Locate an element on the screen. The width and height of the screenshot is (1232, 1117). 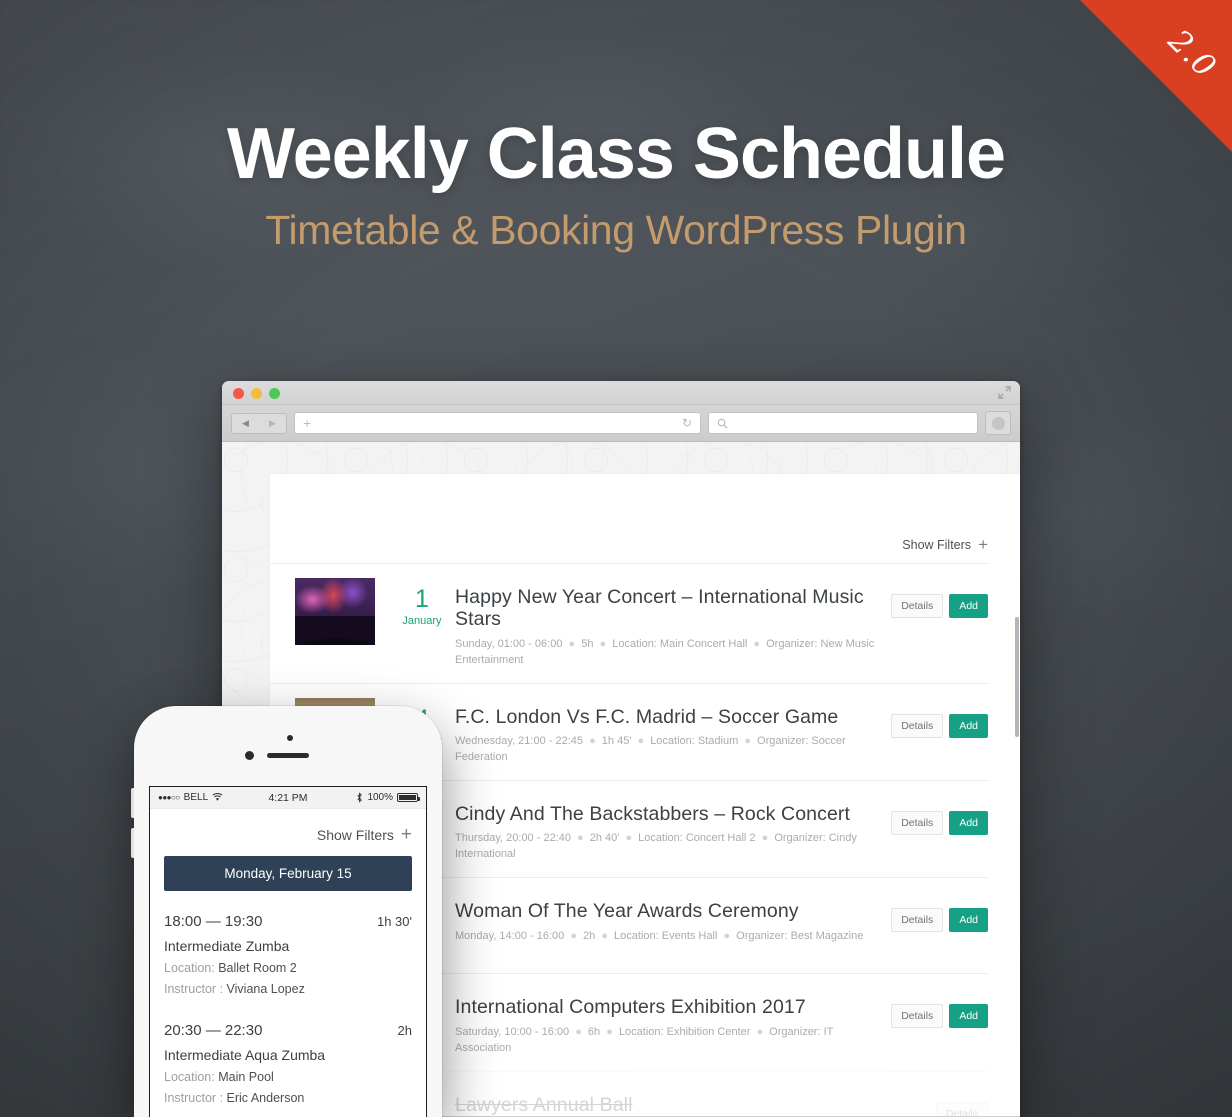
volume-down-button is located at coordinates (132, 843).